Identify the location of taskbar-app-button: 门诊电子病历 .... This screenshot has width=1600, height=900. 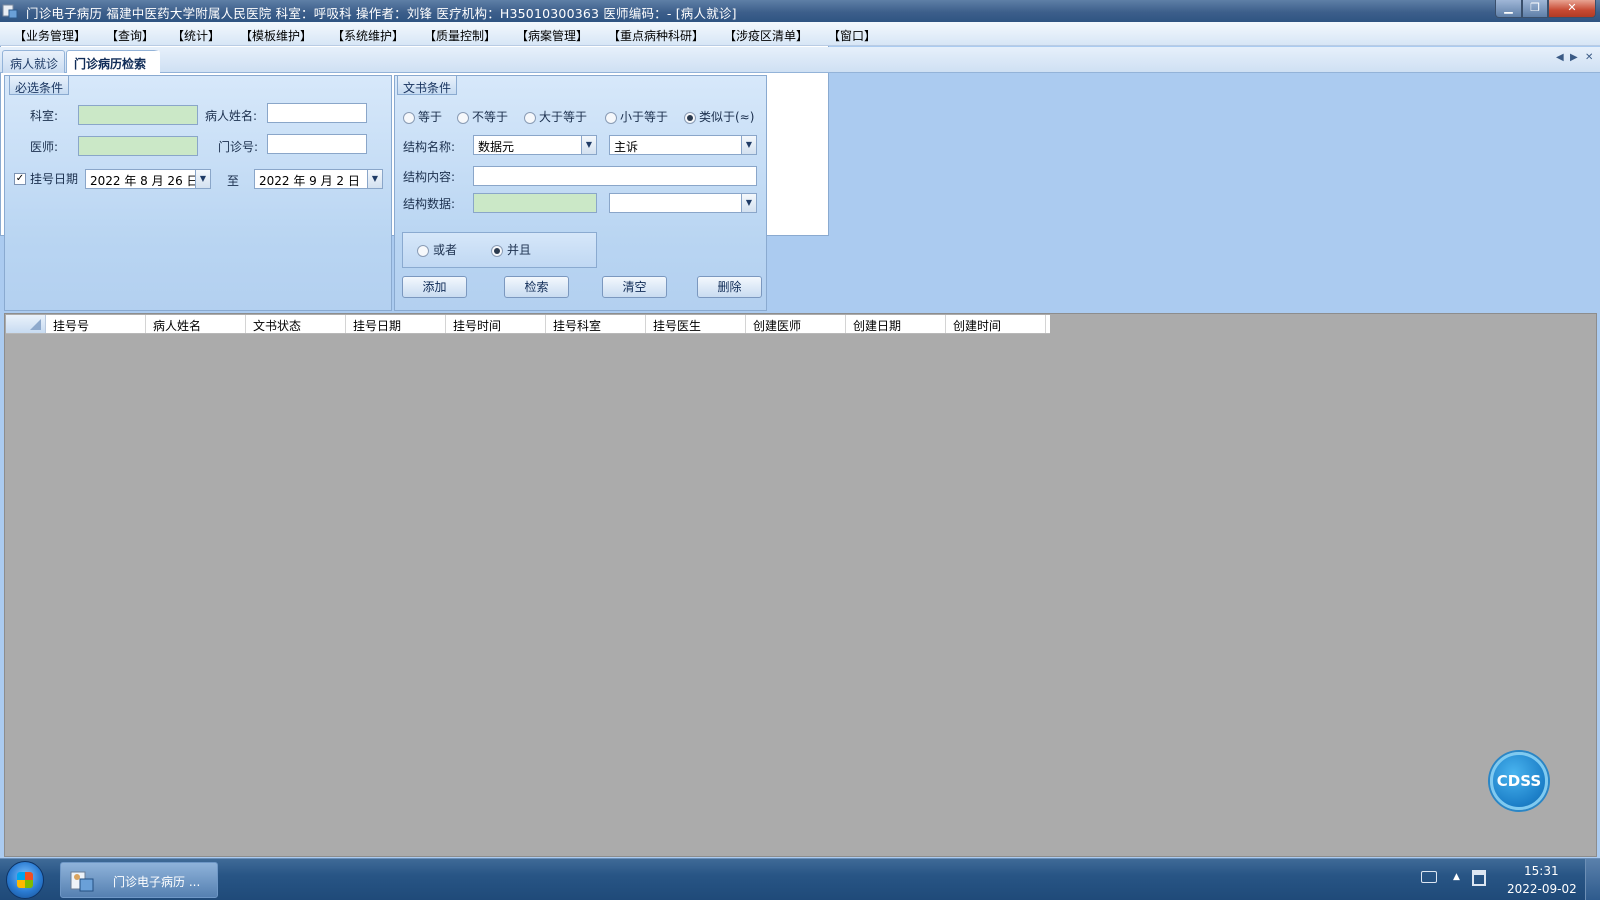
(139, 880).